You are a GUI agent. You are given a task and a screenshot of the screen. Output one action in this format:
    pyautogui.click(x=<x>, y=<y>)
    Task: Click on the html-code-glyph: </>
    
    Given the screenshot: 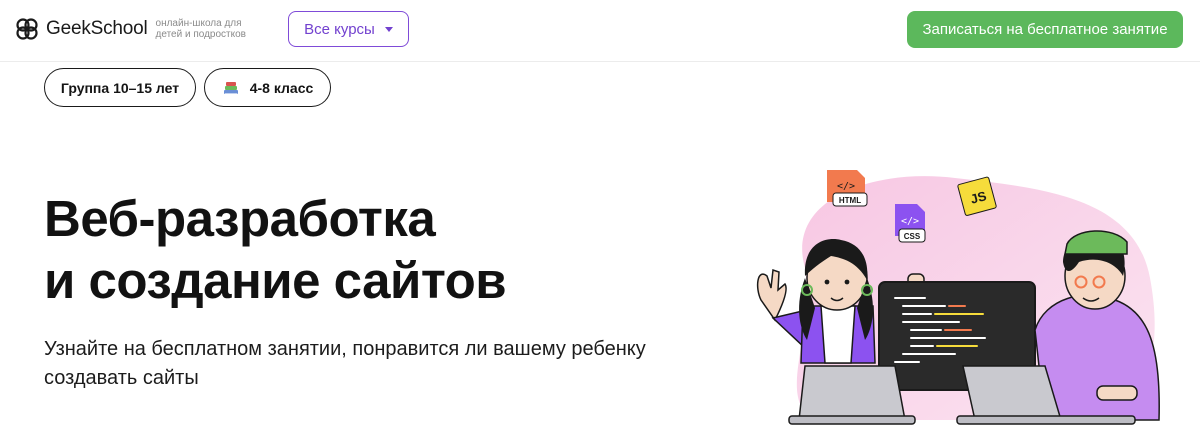 What is the action you would take?
    pyautogui.click(x=846, y=186)
    